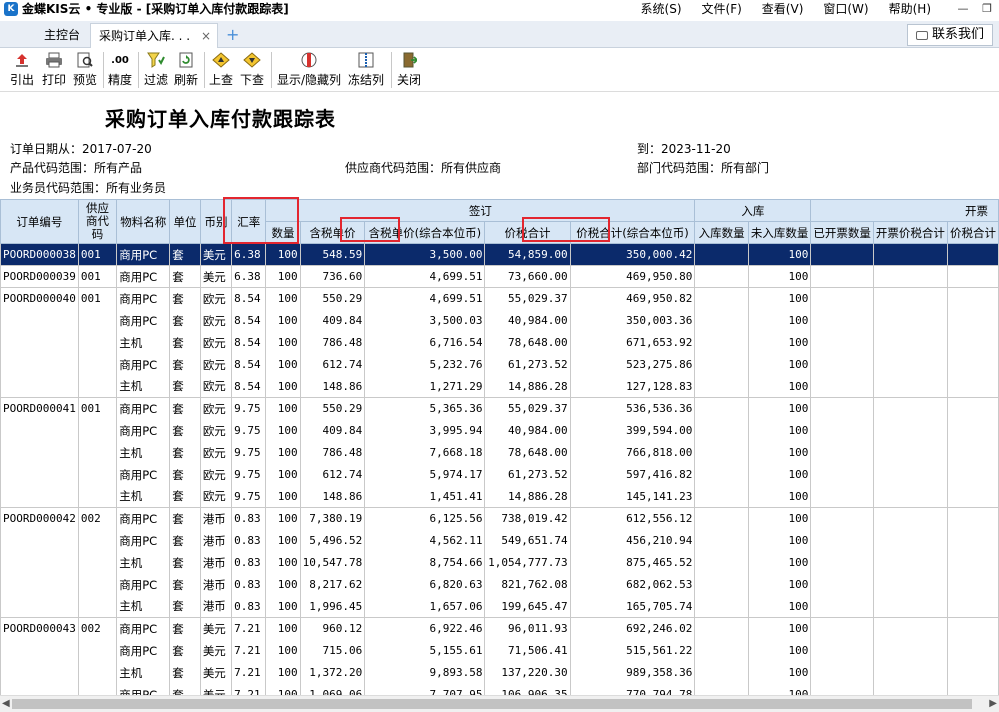 The width and height of the screenshot is (999, 712). Describe the element at coordinates (6, 703) in the screenshot. I see `scroll-left-icon: ◀` at that location.